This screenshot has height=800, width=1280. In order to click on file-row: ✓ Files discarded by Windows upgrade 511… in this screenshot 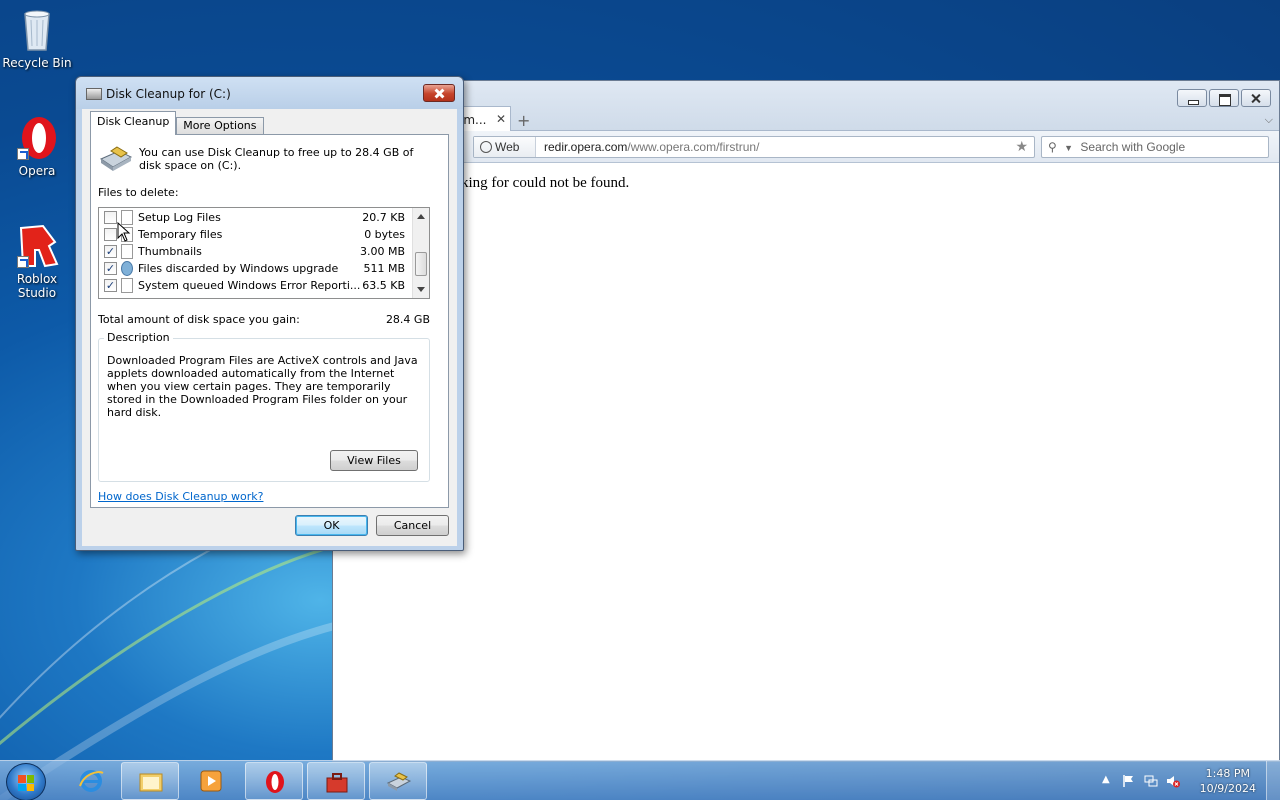, I will do `click(256, 268)`.